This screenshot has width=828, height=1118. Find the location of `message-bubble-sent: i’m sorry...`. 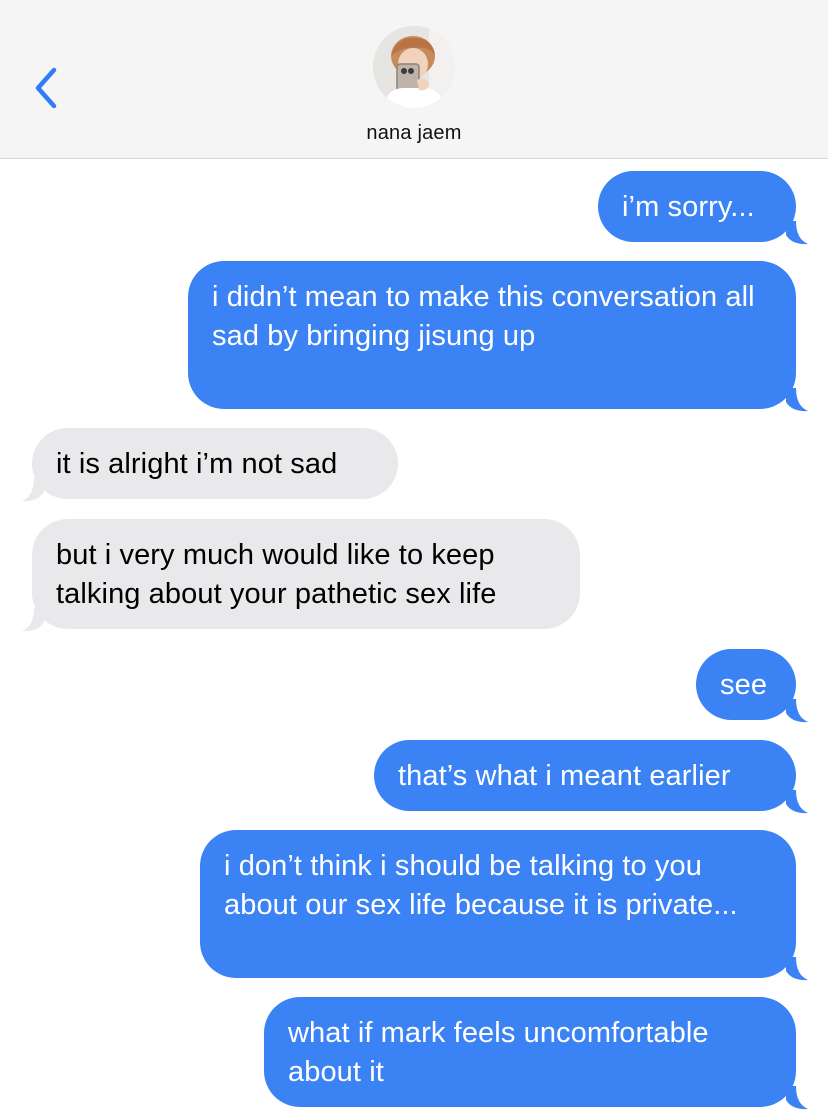

message-bubble-sent: i’m sorry... is located at coordinates (697, 206).